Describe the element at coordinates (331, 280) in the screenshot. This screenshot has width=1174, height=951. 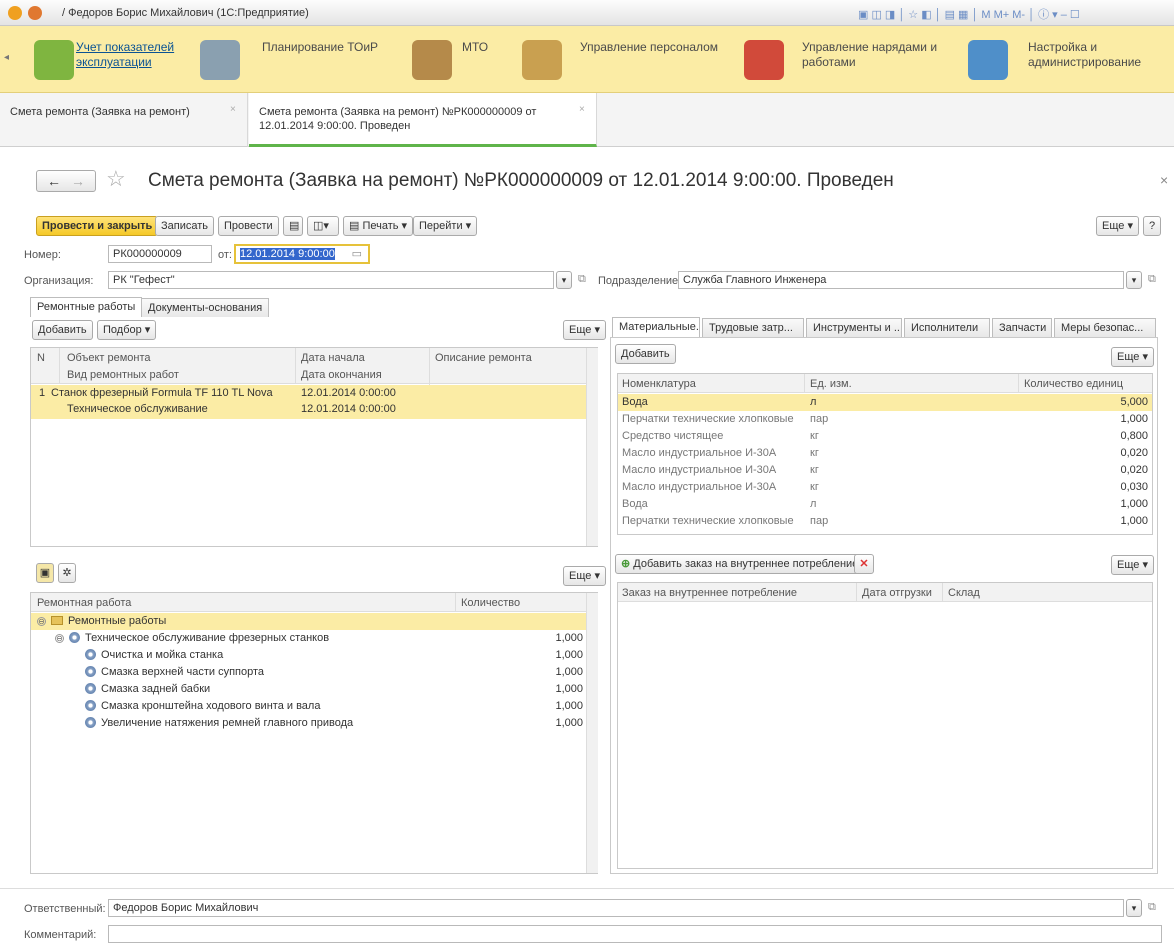
I see `organization-field: РК "Гефест"` at that location.